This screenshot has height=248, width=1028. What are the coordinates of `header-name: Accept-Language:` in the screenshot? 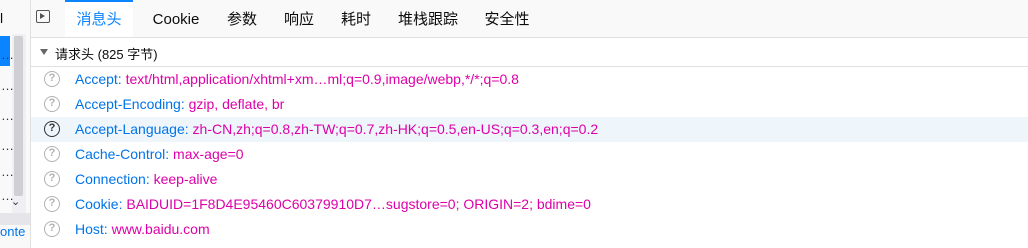 It's located at (132, 129).